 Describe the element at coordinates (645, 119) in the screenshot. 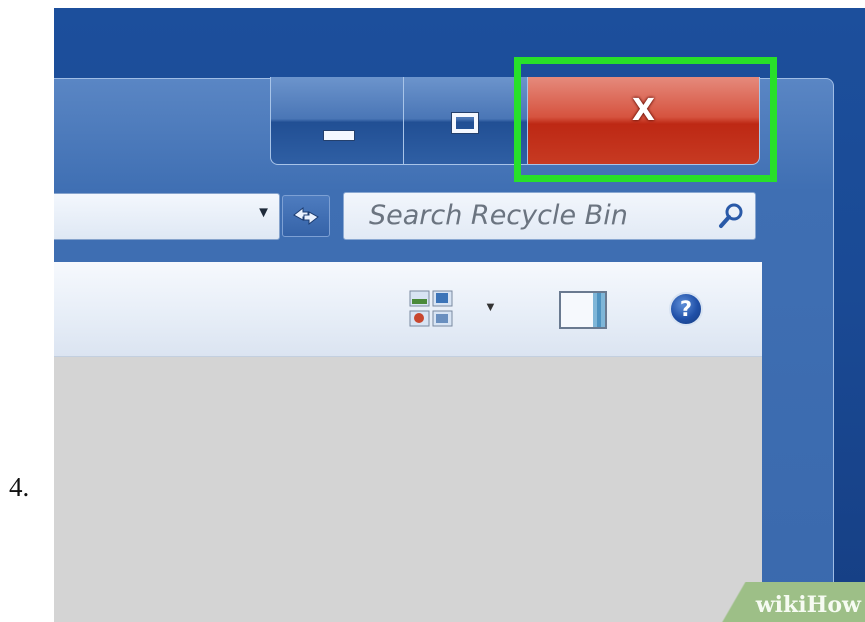

I see `close-button-highlight` at that location.